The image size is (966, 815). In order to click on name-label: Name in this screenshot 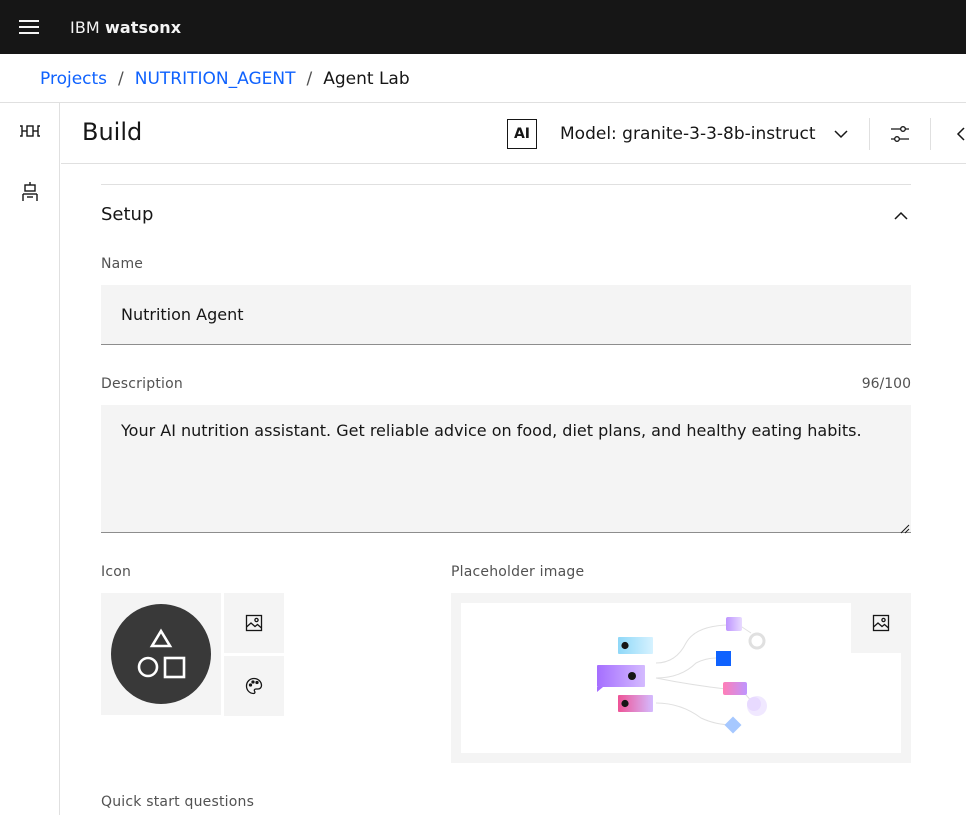, I will do `click(122, 264)`.